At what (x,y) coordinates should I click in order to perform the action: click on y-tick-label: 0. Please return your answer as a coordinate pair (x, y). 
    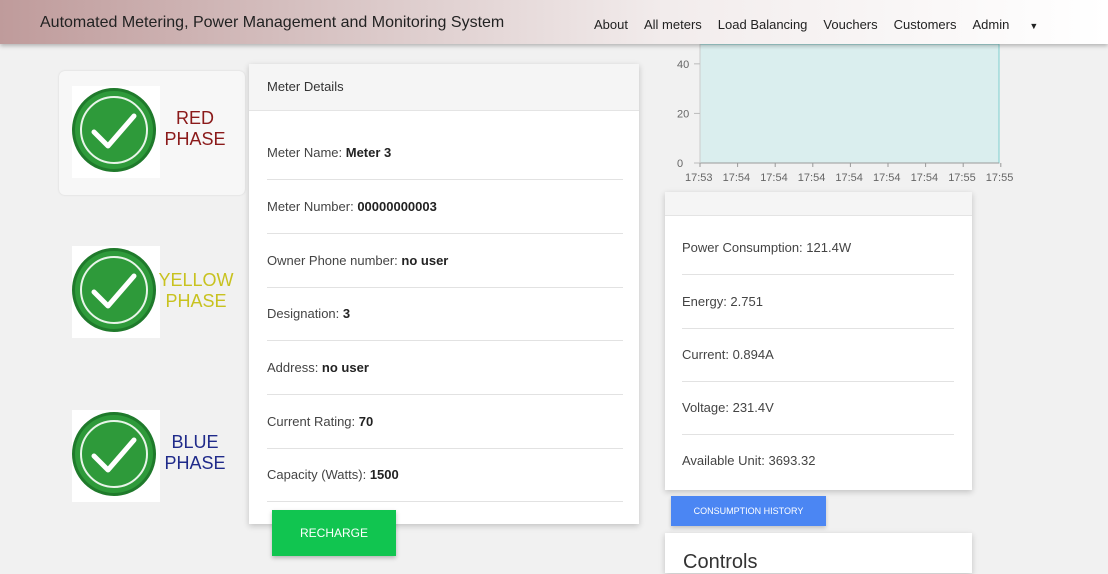
    Looking at the image, I should click on (680, 164).